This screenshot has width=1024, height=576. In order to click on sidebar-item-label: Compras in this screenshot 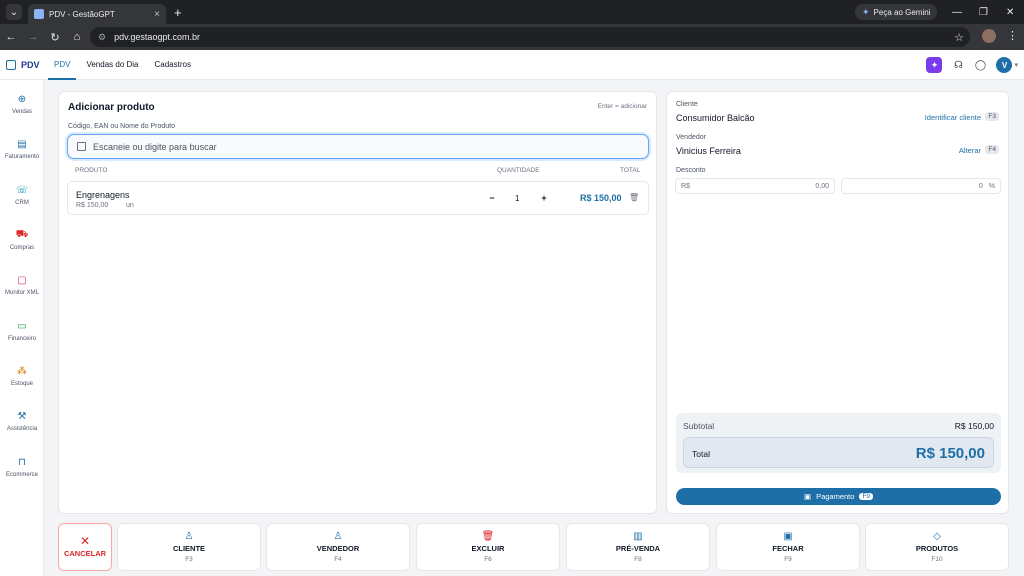, I will do `click(22, 248)`.